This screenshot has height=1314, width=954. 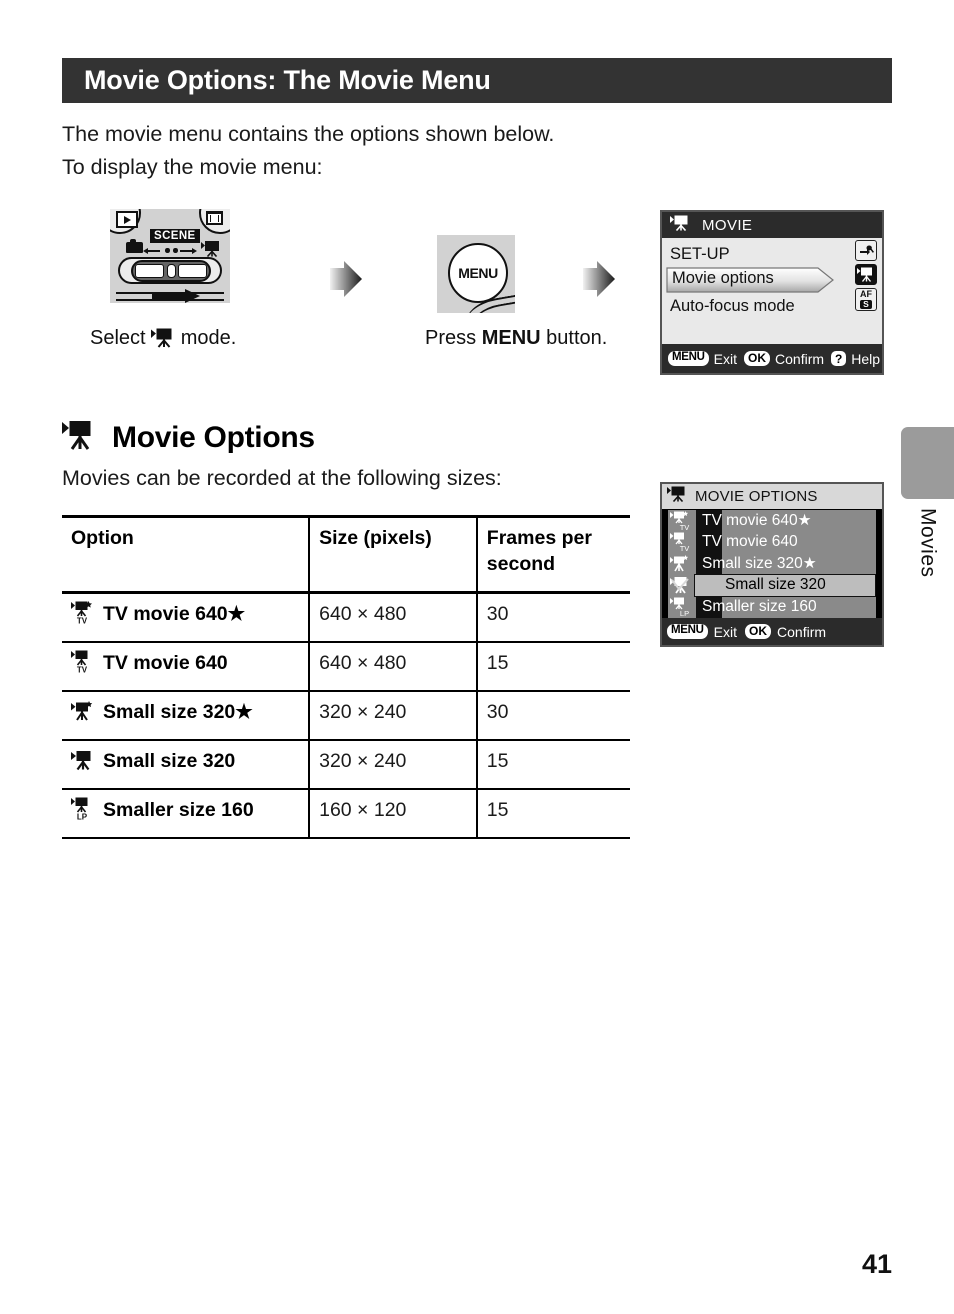 What do you see at coordinates (392, 814) in the screenshot?
I see `cell-size: 160 × 120` at bounding box center [392, 814].